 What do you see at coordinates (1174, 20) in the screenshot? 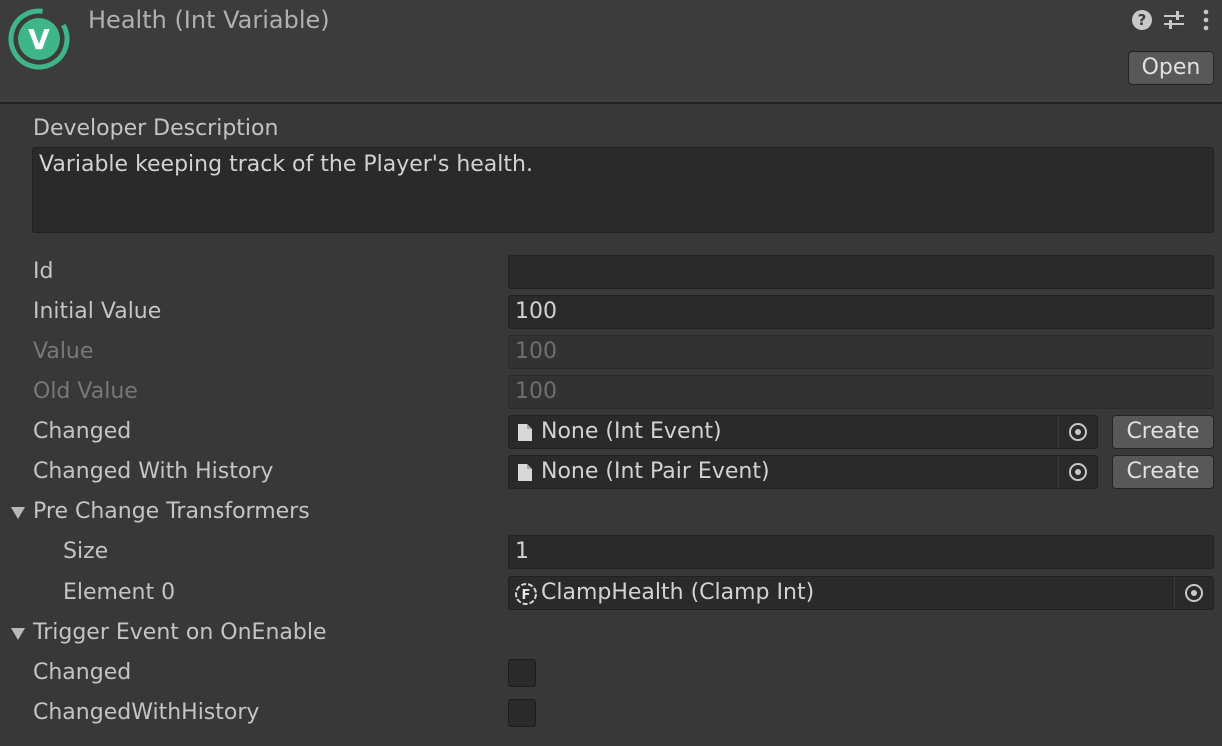
I see `preset-sliders-icon` at bounding box center [1174, 20].